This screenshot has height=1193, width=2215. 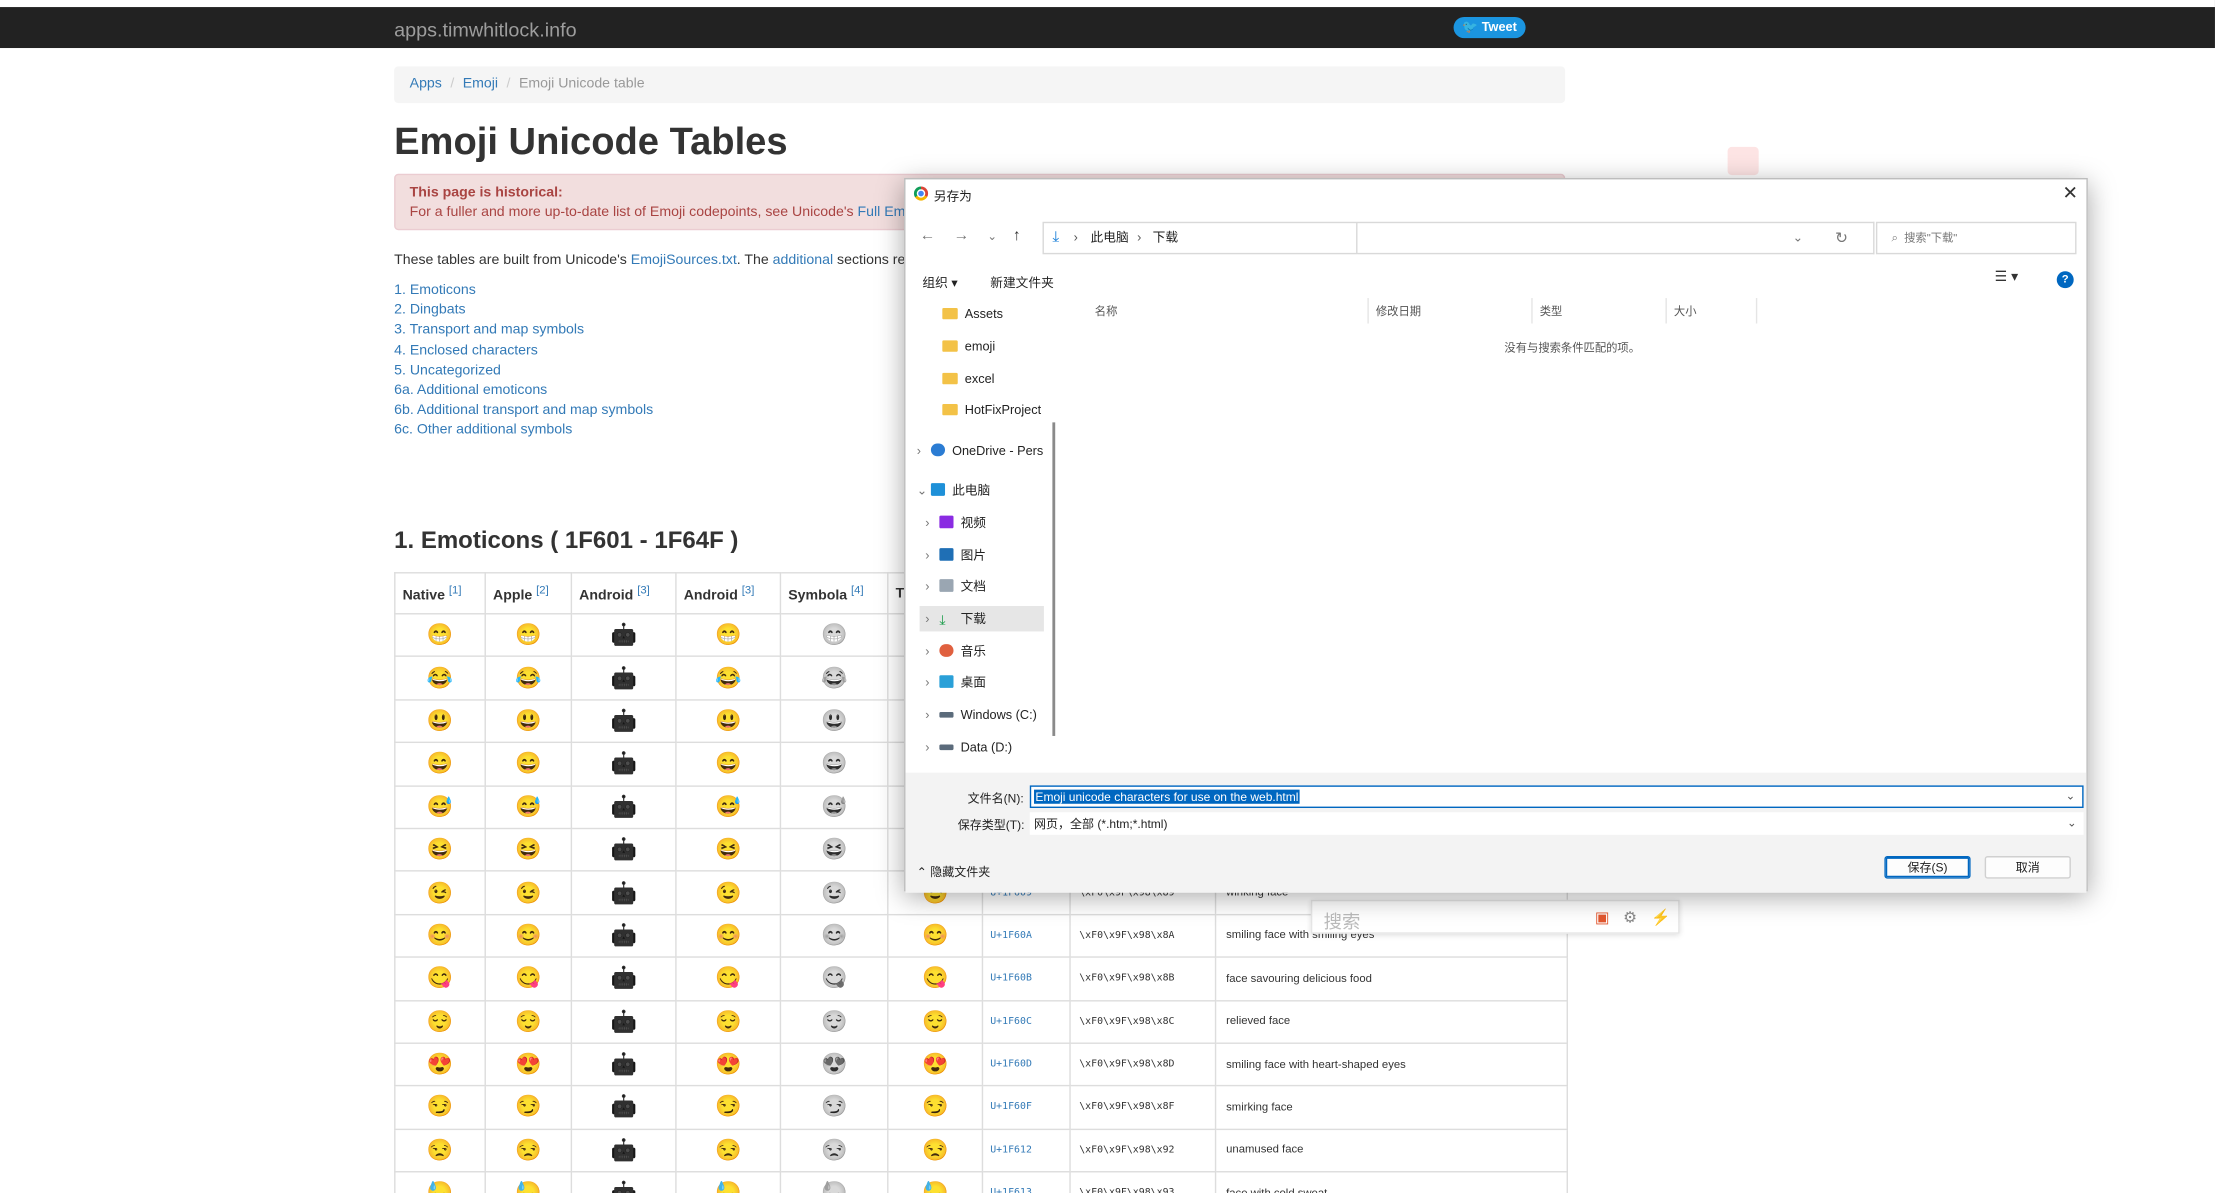 What do you see at coordinates (440, 892) in the screenshot?
I see `native-emoji: 😉` at bounding box center [440, 892].